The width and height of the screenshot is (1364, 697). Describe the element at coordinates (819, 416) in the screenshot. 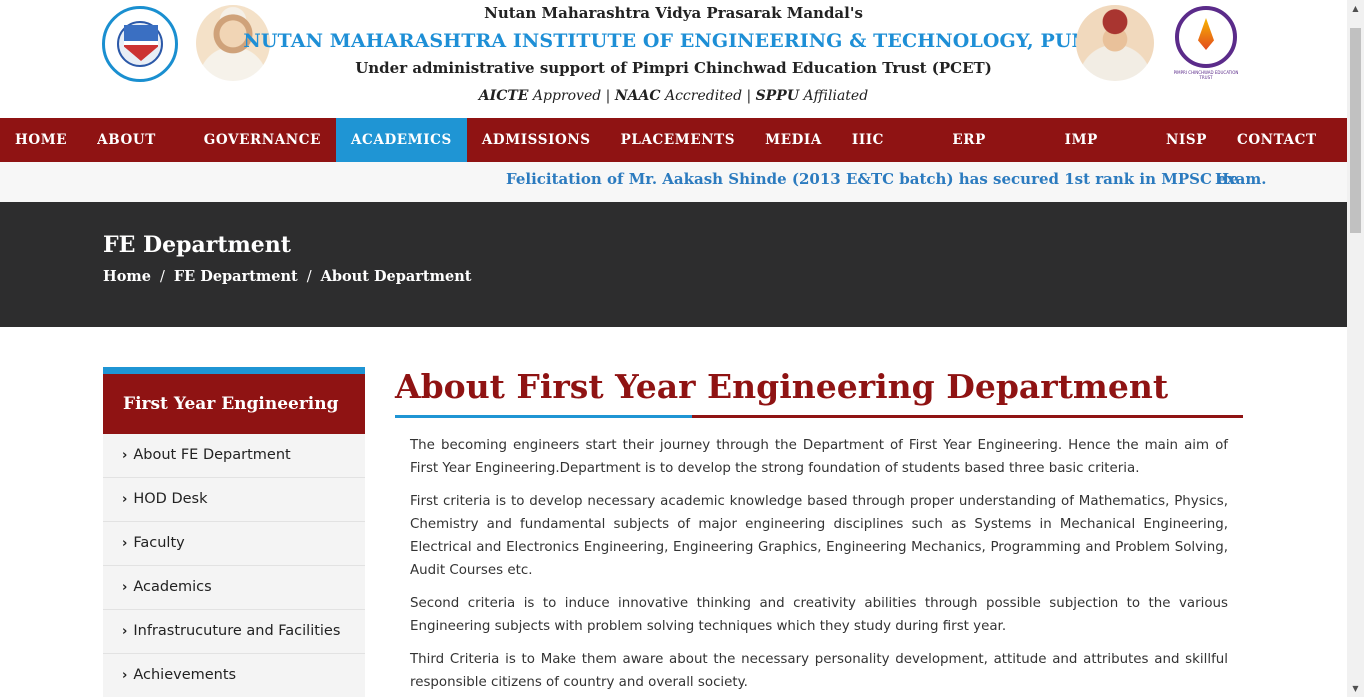

I see `title-underline` at that location.